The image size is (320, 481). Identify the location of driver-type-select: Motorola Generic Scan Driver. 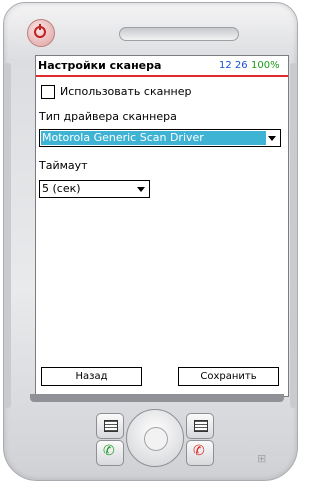
(160, 138).